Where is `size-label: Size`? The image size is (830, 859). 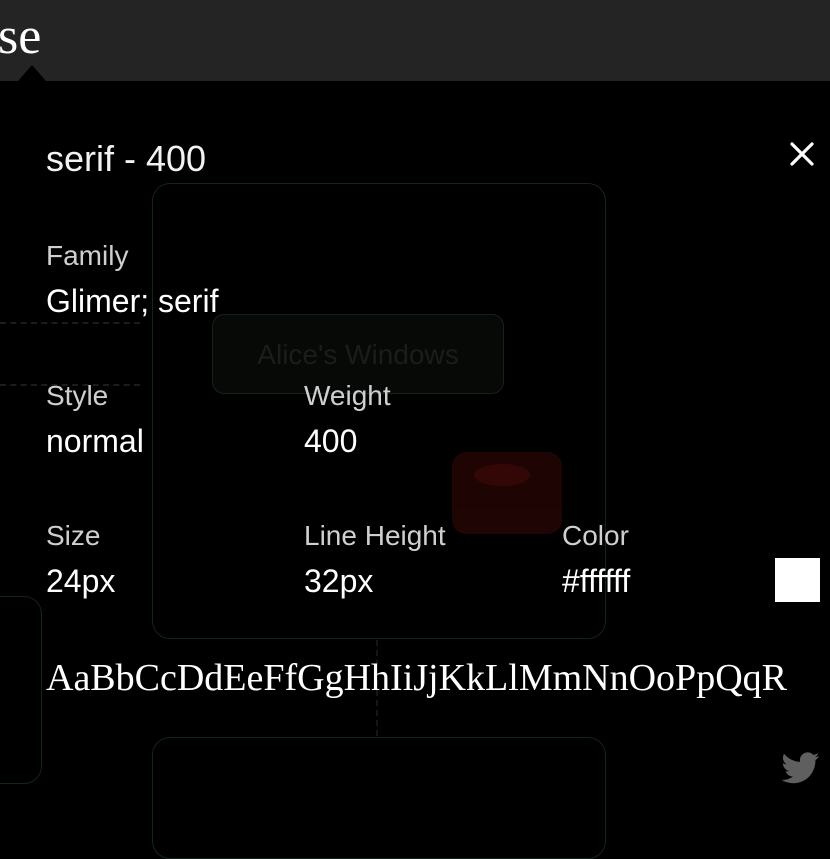 size-label: Size is located at coordinates (73, 535).